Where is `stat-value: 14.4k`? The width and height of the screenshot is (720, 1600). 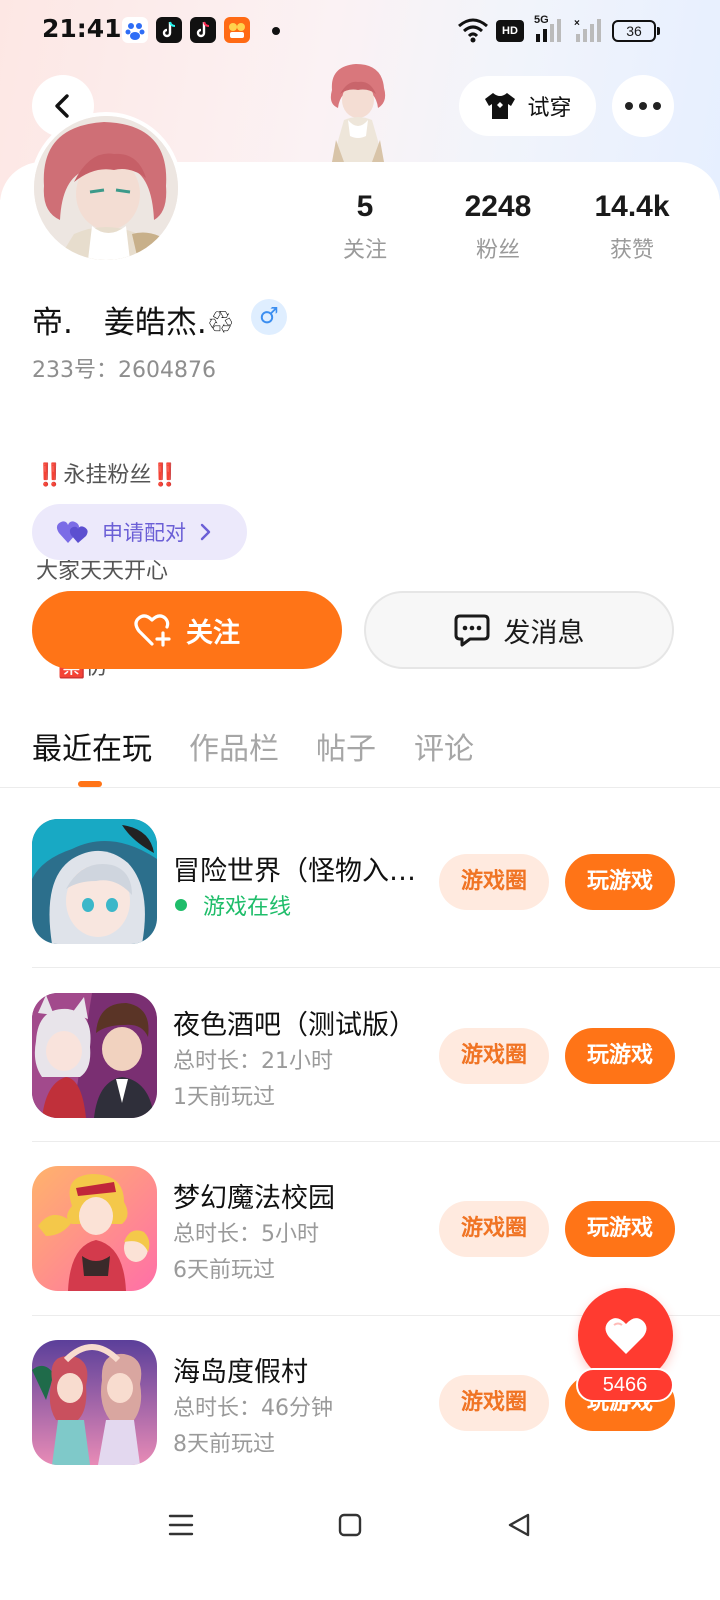
stat-value: 14.4k is located at coordinates (632, 206).